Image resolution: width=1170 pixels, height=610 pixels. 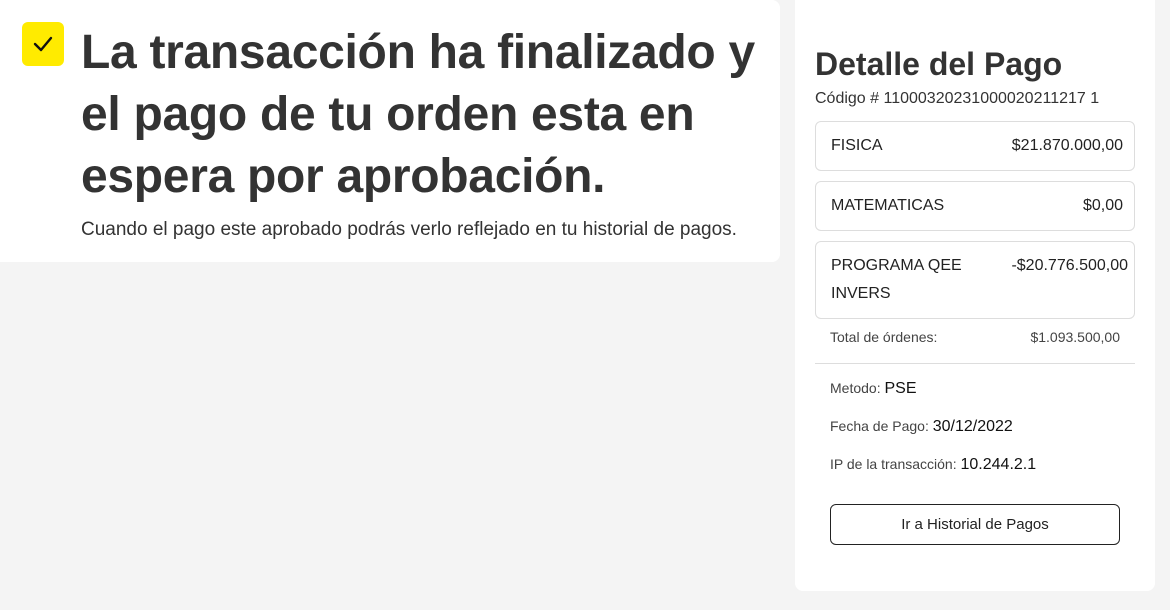 What do you see at coordinates (975, 206) in the screenshot?
I see `order-item: MATEMATICAS $0,00` at bounding box center [975, 206].